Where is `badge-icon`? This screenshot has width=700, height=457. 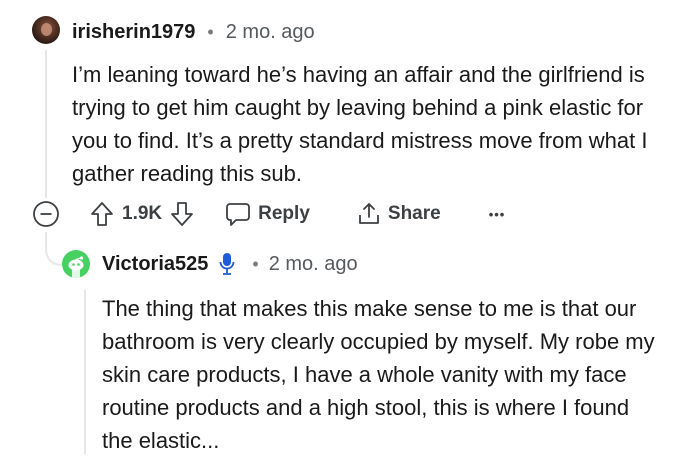
badge-icon is located at coordinates (227, 264).